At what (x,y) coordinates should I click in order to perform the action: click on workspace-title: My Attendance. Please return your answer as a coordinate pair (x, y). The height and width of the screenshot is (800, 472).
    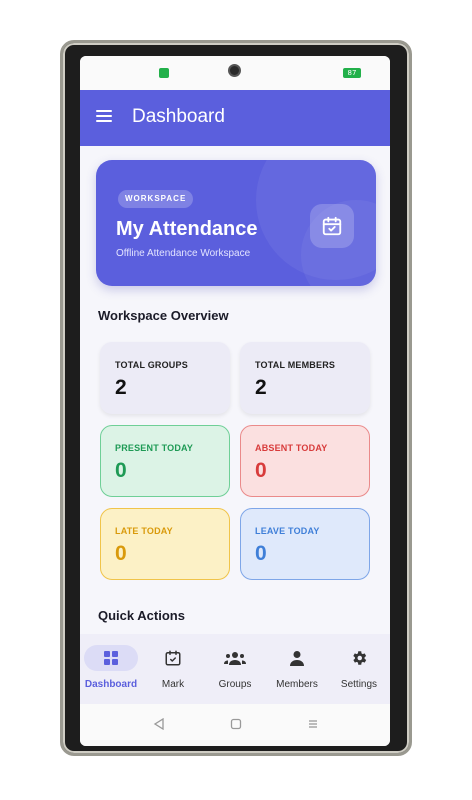
    Looking at the image, I should click on (187, 229).